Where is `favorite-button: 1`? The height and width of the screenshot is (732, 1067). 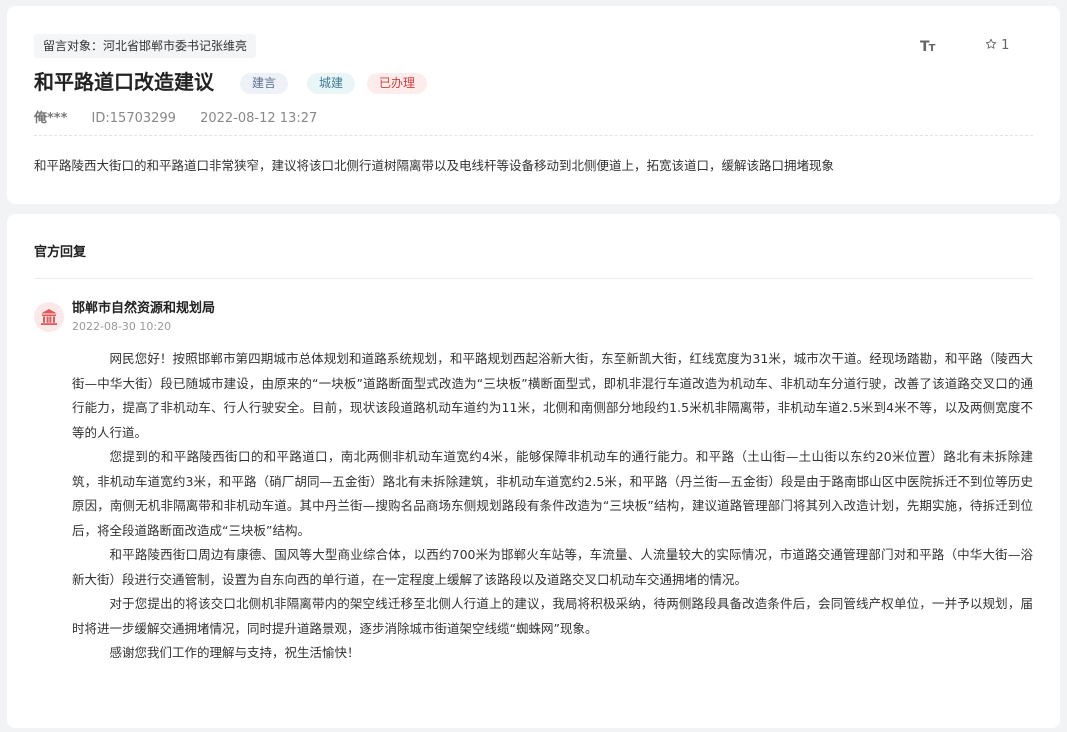
favorite-button: 1 is located at coordinates (997, 45).